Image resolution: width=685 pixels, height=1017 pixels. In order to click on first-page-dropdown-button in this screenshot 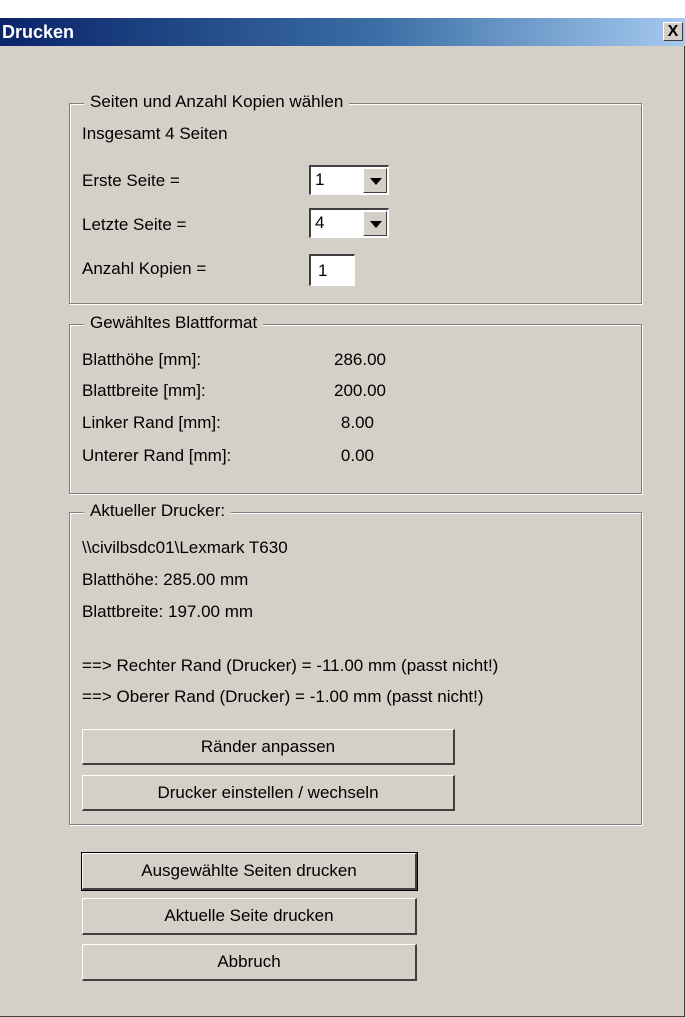, I will do `click(375, 180)`.